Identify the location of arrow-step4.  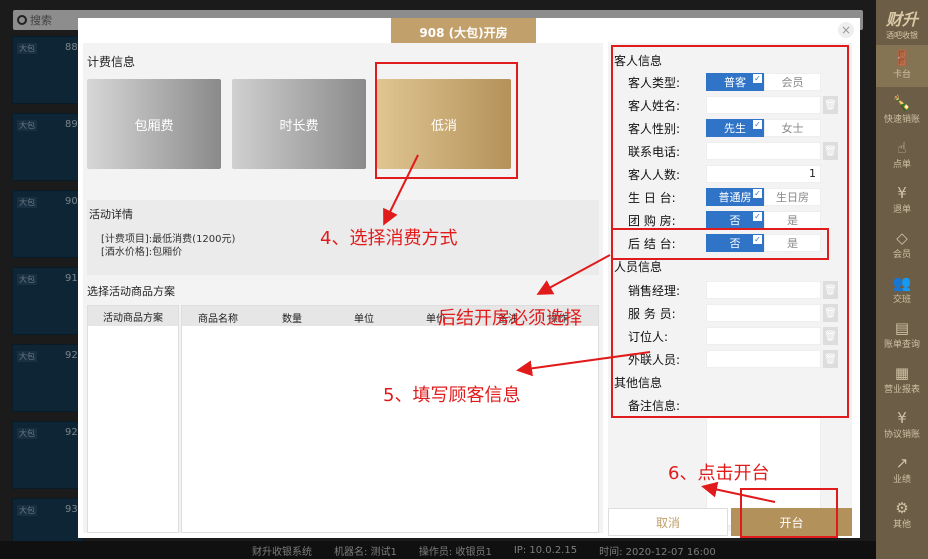
(401, 190).